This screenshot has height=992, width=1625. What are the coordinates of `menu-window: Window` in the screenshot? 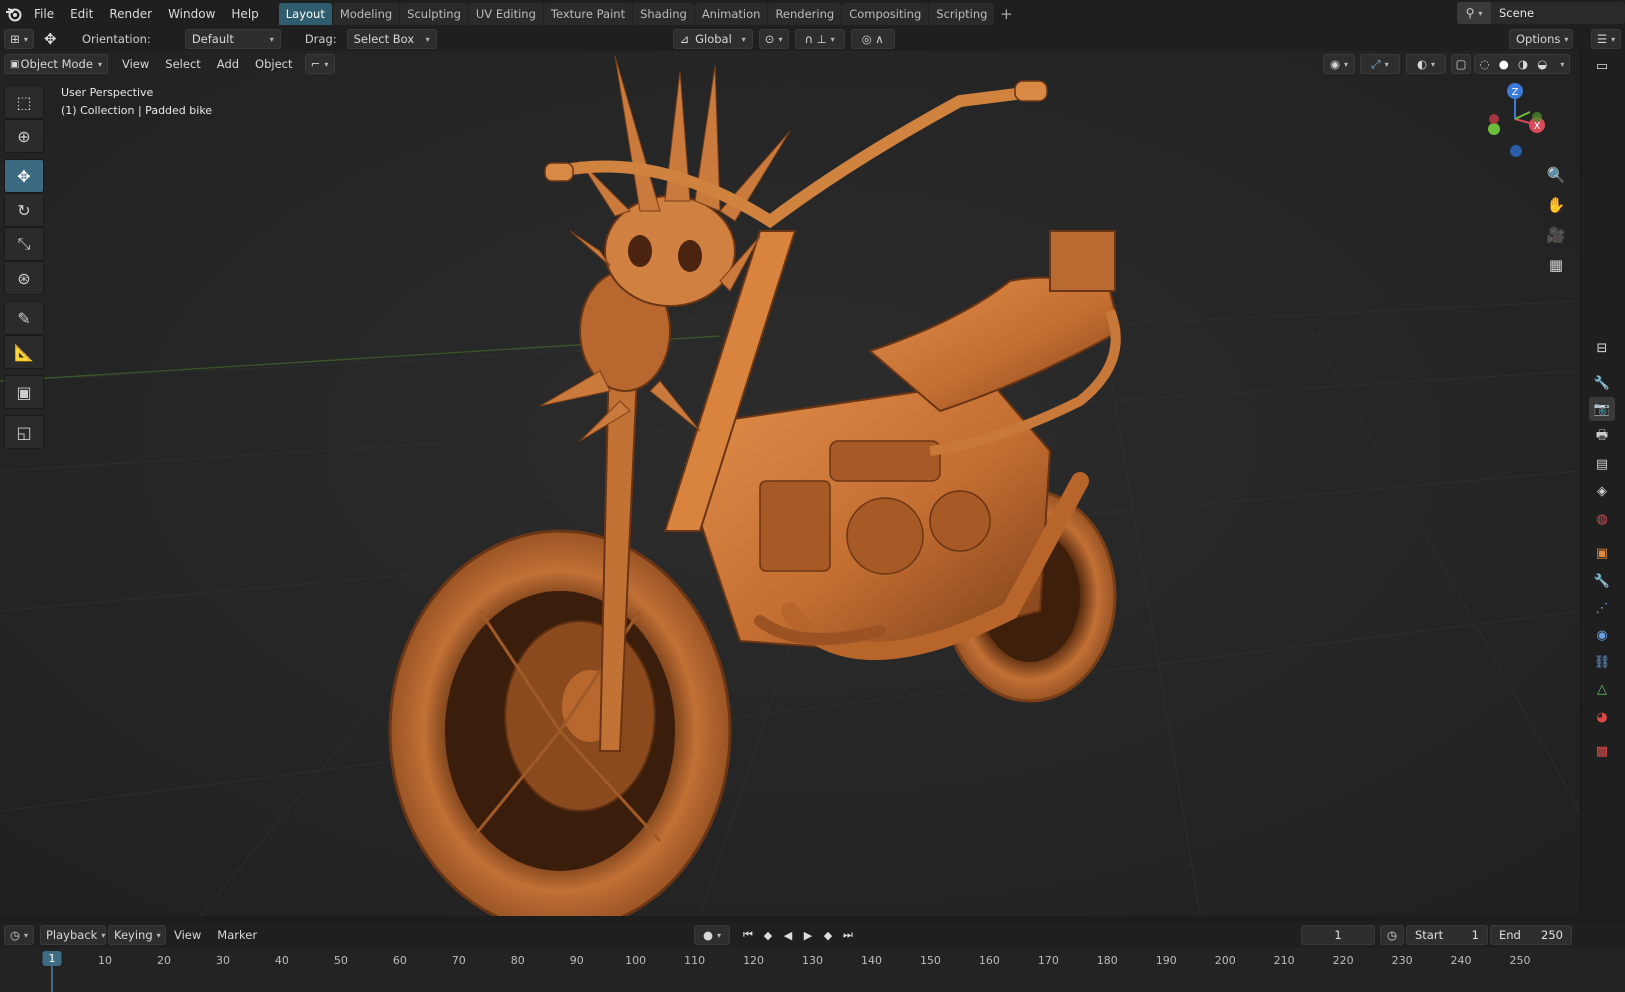 It's located at (191, 14).